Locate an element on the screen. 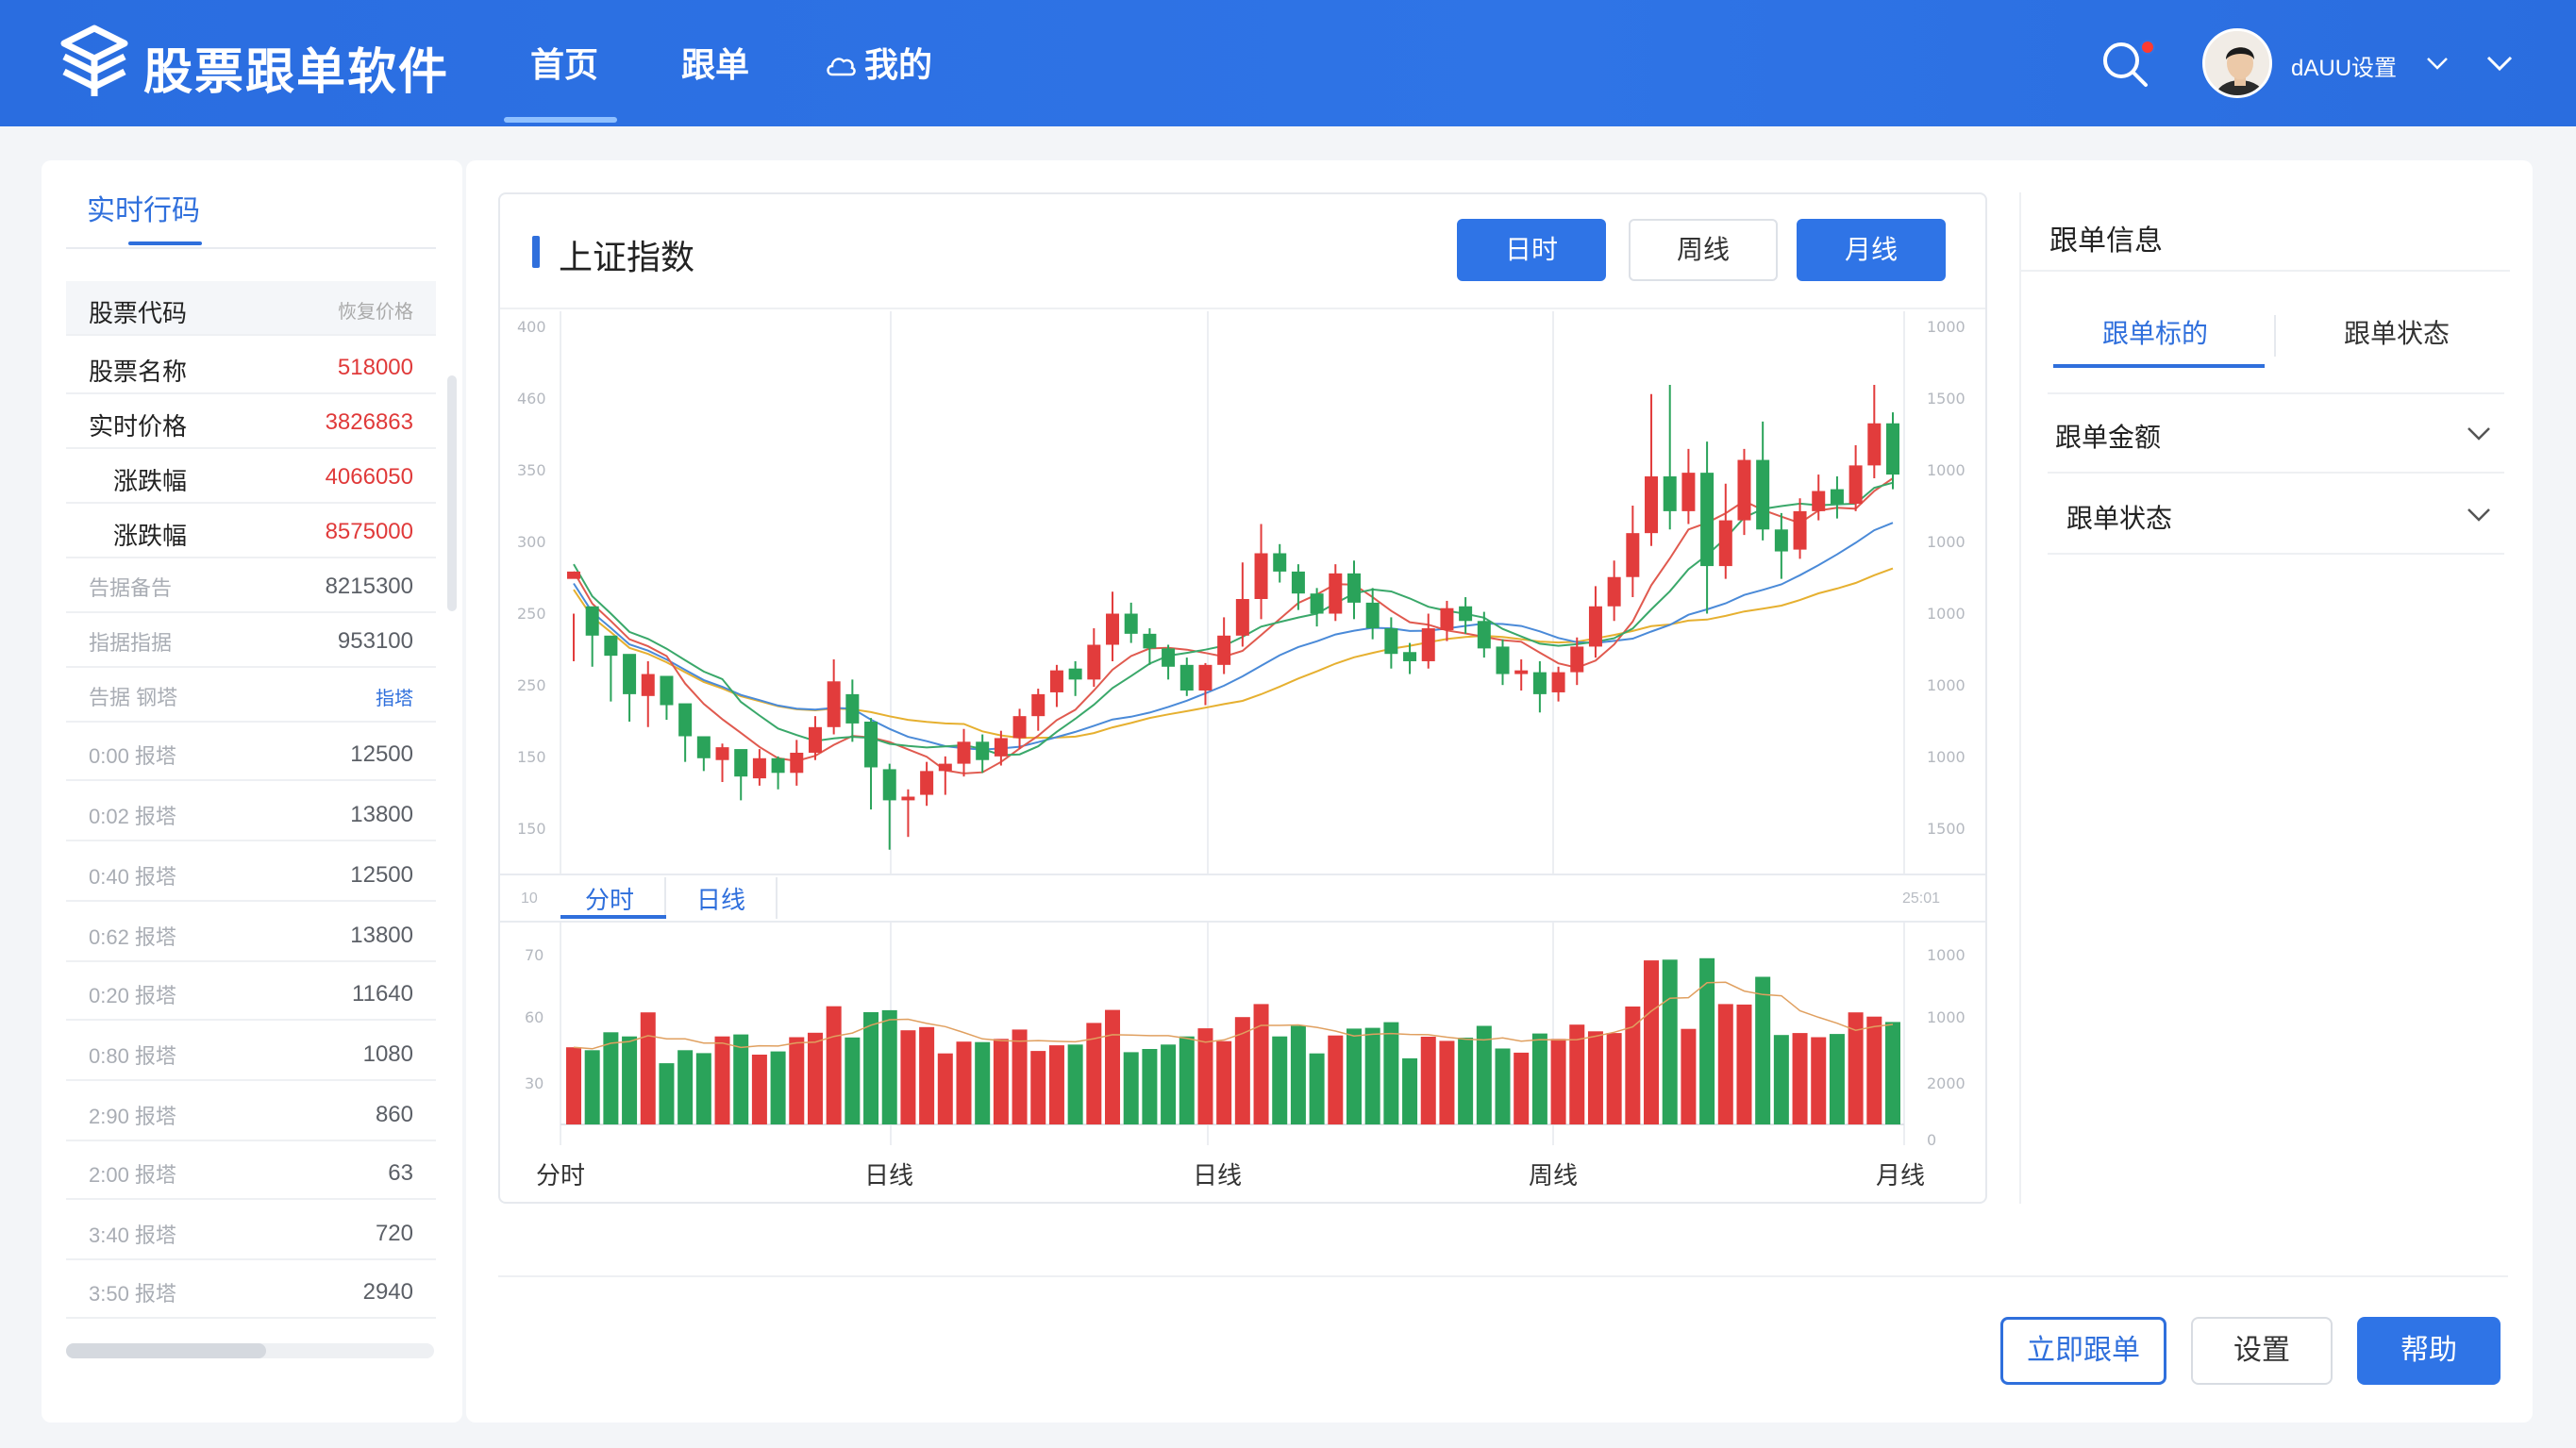 The image size is (2576, 1448). quote-row: 3:50 报塔 2940 is located at coordinates (251, 1292).